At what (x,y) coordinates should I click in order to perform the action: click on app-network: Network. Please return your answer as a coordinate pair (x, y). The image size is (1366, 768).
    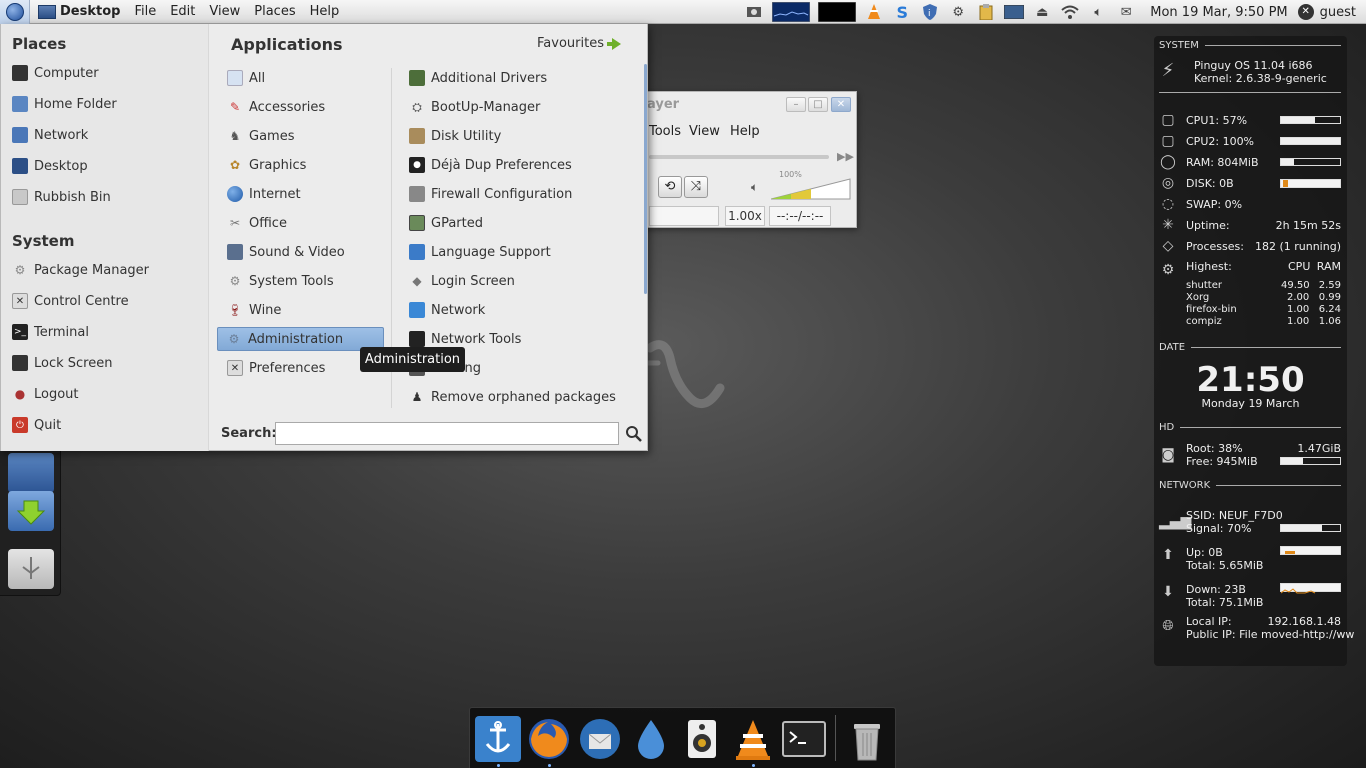
    Looking at the image, I should click on (447, 310).